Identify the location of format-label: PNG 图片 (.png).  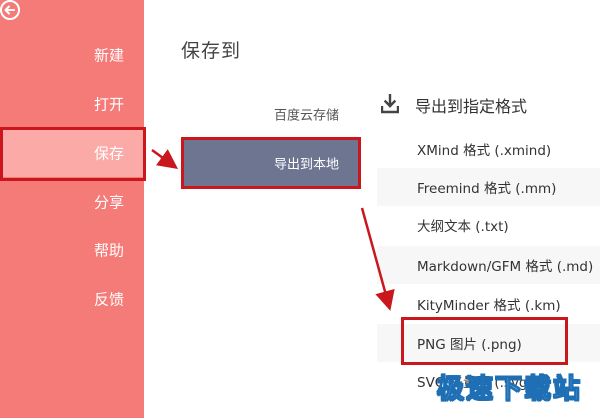
(469, 345).